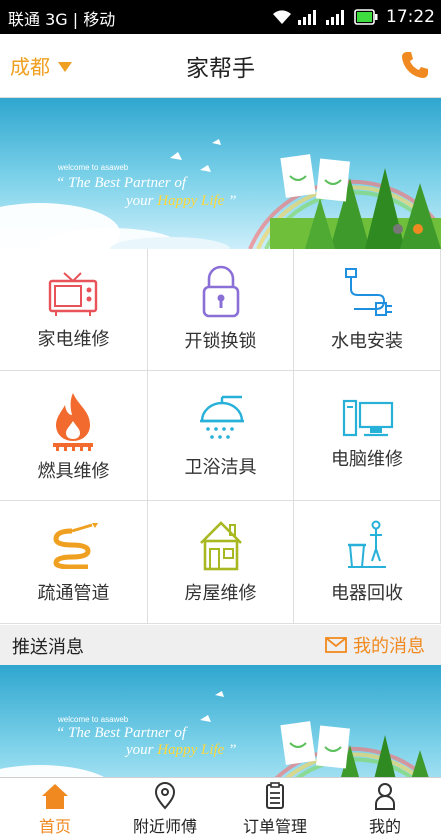  I want to click on page-title: 家帮手, so click(220, 69).